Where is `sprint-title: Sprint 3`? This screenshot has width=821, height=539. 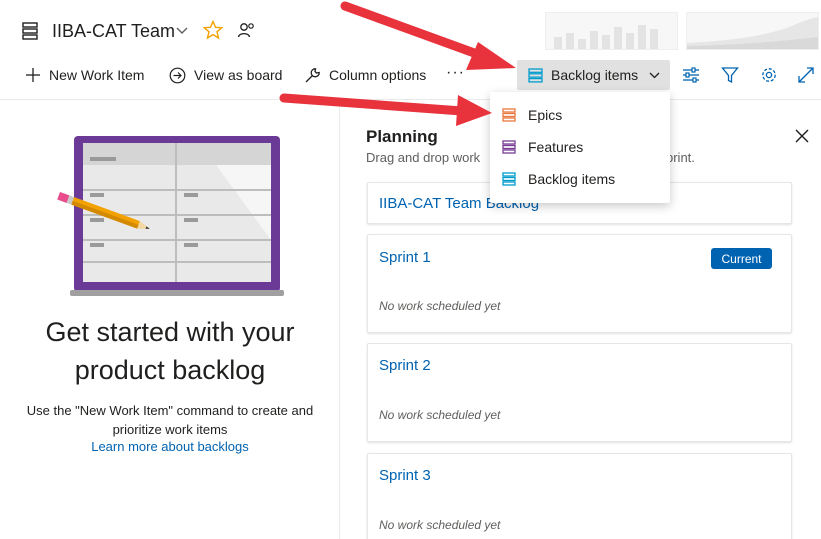
sprint-title: Sprint 3 is located at coordinates (405, 475).